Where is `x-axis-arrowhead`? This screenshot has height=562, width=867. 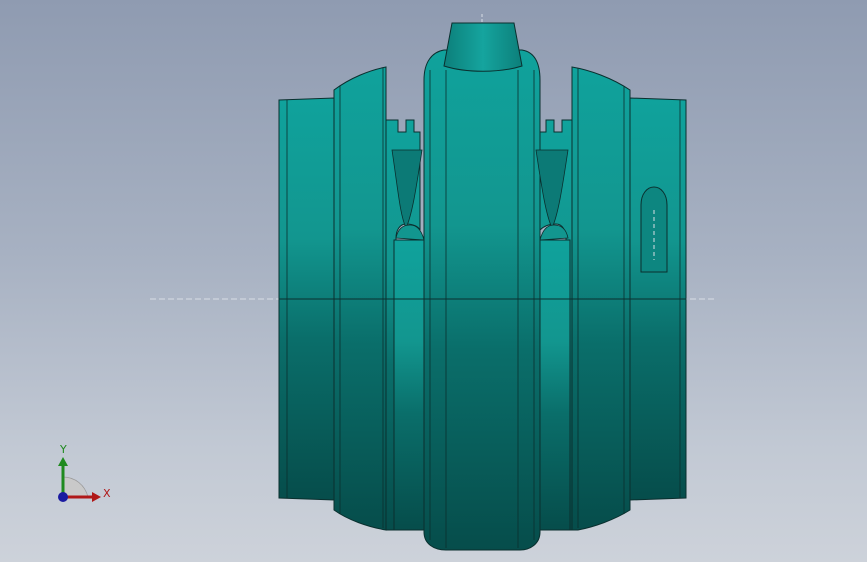 x-axis-arrowhead is located at coordinates (96, 497).